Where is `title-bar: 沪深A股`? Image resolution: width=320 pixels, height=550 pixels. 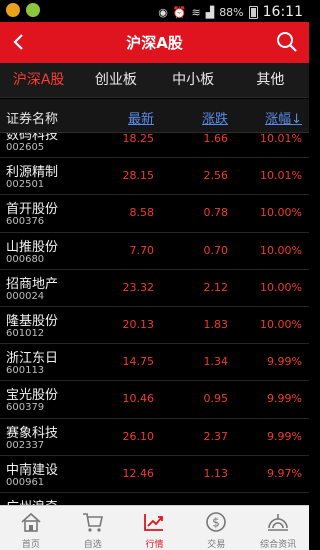 title-bar: 沪深A股 is located at coordinates (154, 42).